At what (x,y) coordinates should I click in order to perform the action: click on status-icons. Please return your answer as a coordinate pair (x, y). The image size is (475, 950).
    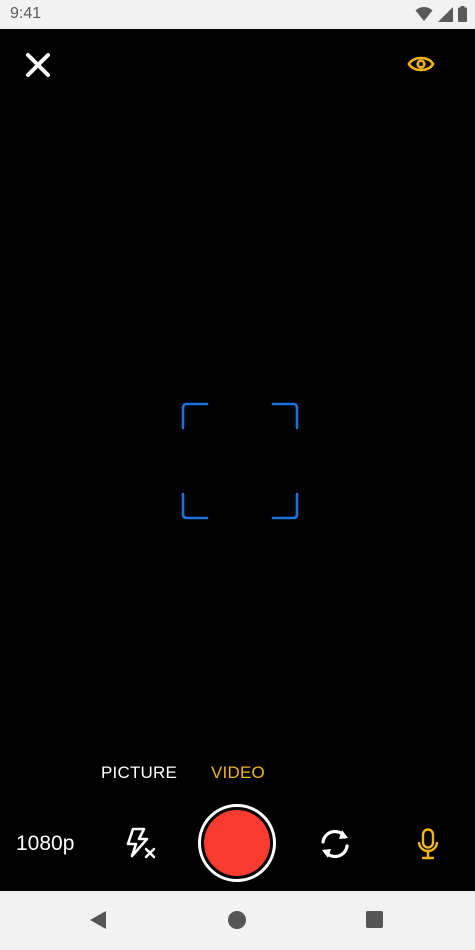
    Looking at the image, I should click on (441, 14).